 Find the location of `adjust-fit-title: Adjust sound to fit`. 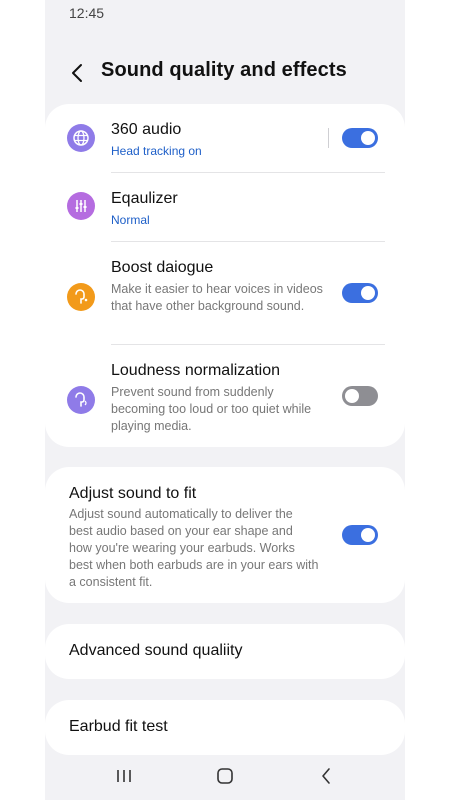

adjust-fit-title: Adjust sound to fit is located at coordinates (133, 493).